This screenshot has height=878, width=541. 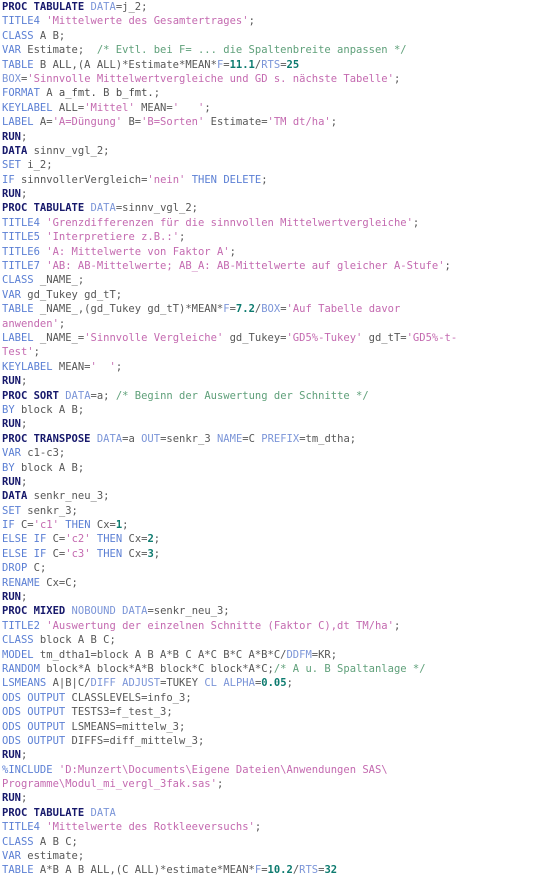 What do you see at coordinates (255, 337) in the screenshot?
I see `code-token-plain: gd_Tukey=` at bounding box center [255, 337].